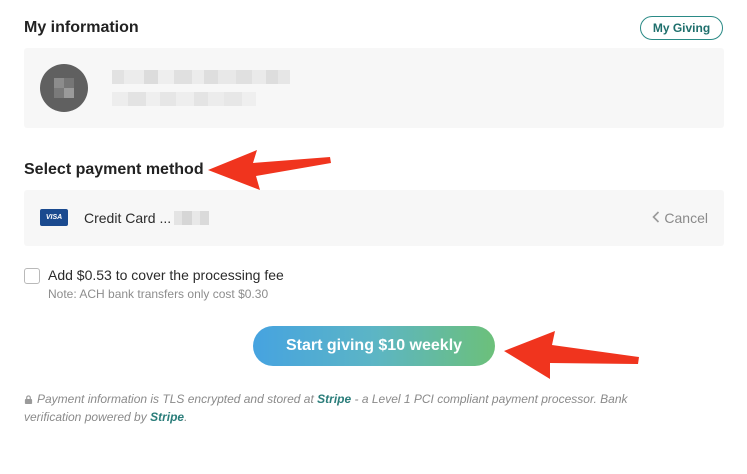 This screenshot has width=747, height=474. I want to click on start-giving-button: Start giving $10 weekly, so click(374, 346).